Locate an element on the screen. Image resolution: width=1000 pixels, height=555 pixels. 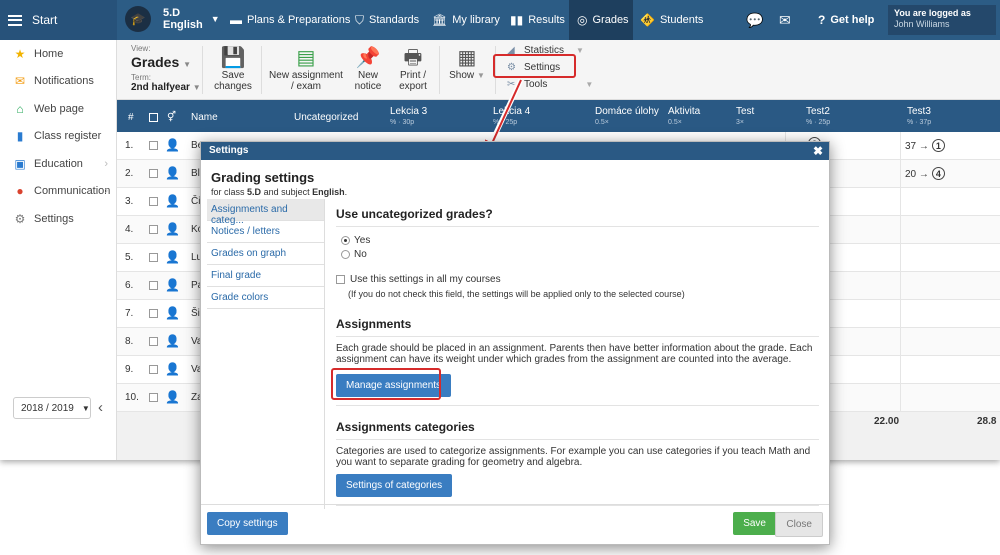
user-box: You are logged as John Williams is located at coordinates (942, 20).